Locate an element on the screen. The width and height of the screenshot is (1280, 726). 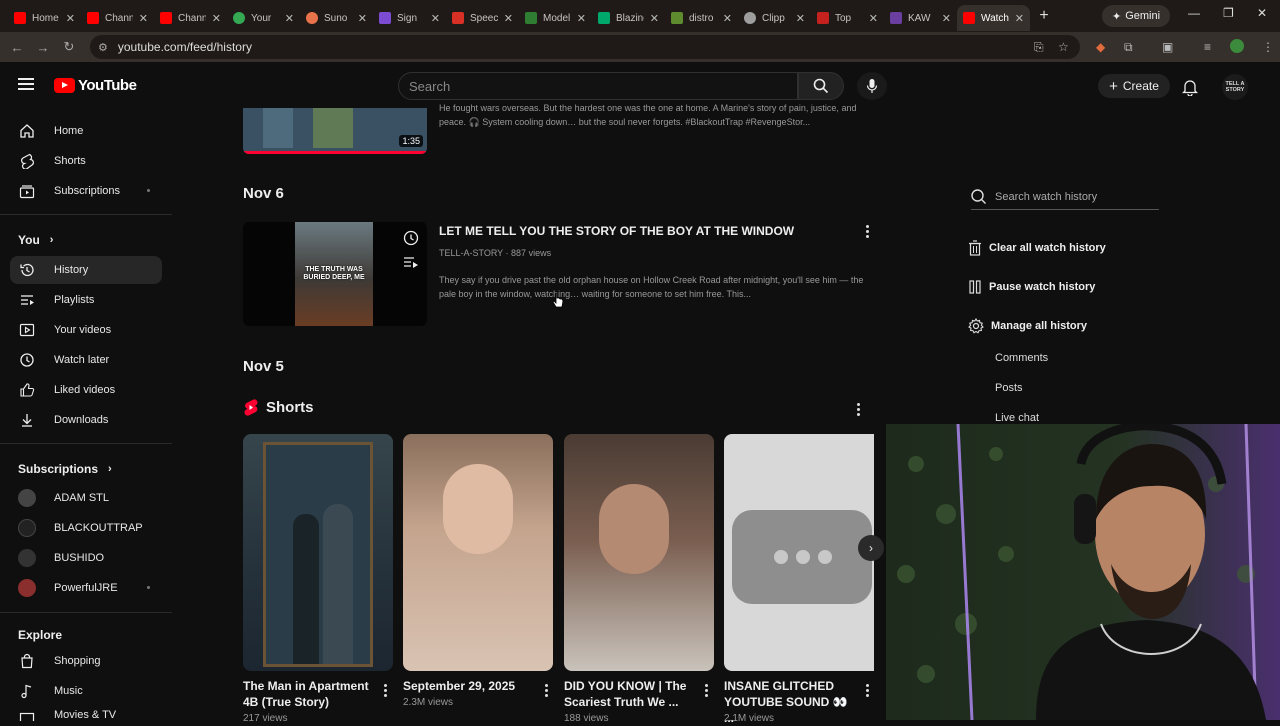
sidebar-item-movies: Movies & TV is located at coordinates (86, 714).